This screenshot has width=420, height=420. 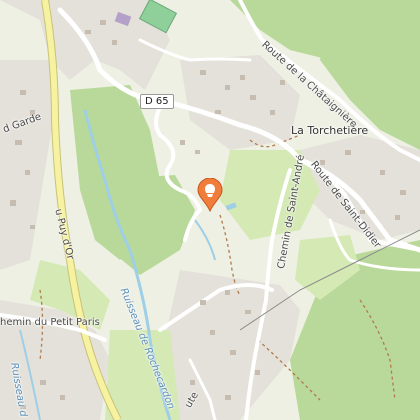 I want to click on location-marker, so click(x=210, y=195).